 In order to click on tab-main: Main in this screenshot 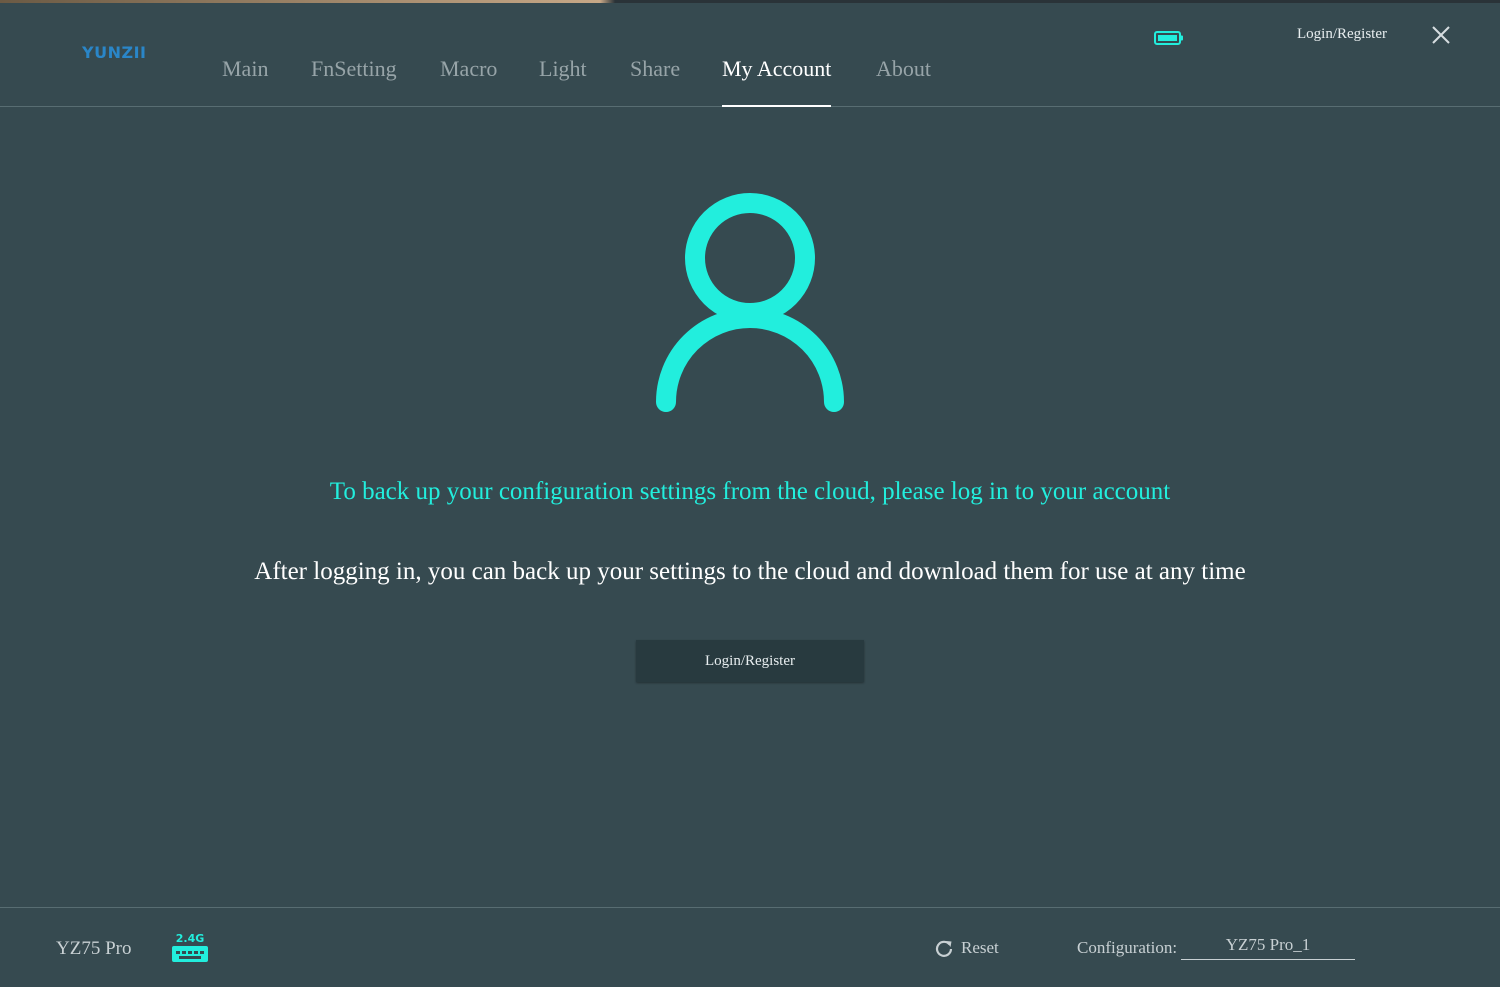, I will do `click(245, 81)`.